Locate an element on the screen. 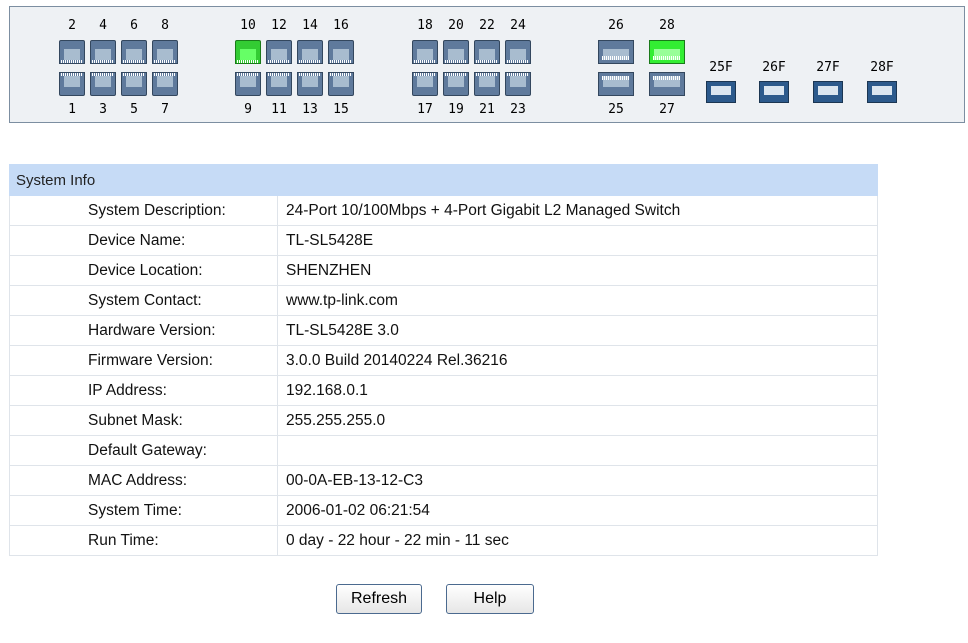 The height and width of the screenshot is (643, 968). info-value: www.tp-link.com is located at coordinates (577, 300).